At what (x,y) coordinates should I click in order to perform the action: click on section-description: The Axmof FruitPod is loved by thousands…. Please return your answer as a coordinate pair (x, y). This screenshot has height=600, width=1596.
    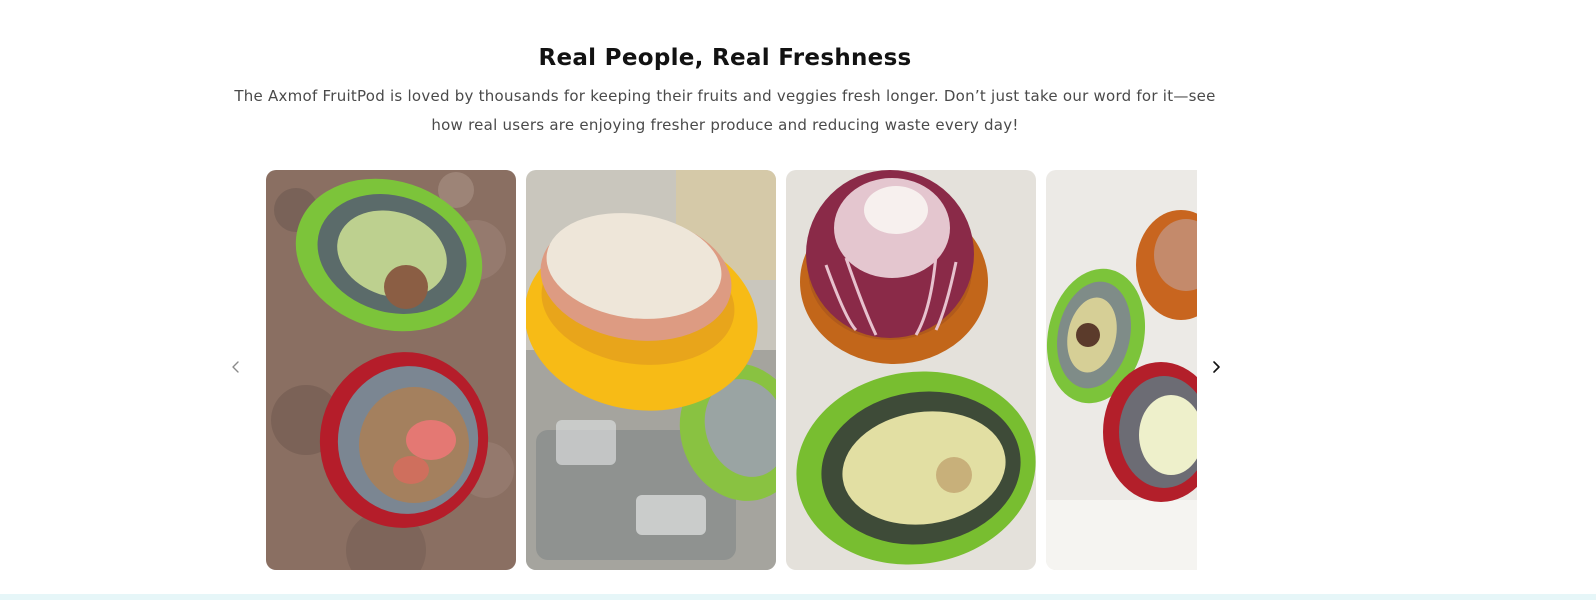
    Looking at the image, I should click on (725, 110).